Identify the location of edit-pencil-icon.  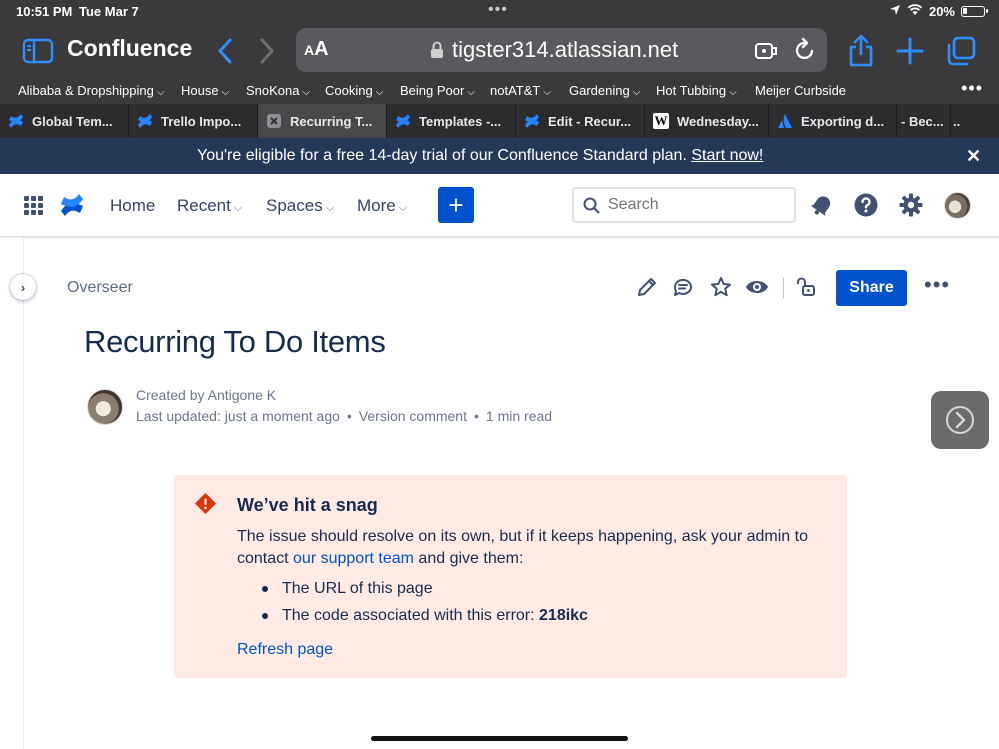
(647, 289).